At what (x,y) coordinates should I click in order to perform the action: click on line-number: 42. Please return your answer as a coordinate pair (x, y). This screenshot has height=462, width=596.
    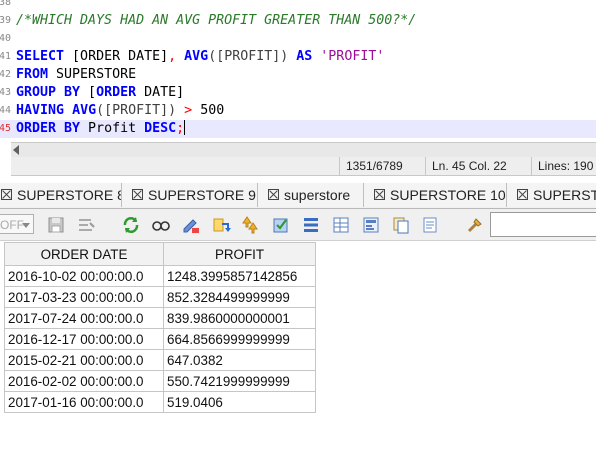
    Looking at the image, I should click on (5, 74).